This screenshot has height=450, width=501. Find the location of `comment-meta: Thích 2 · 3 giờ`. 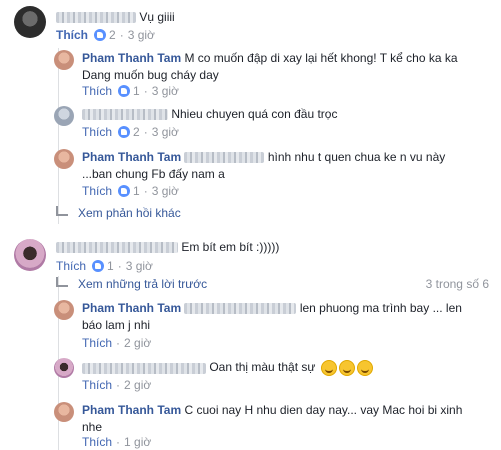

comment-meta: Thích 2 · 3 giờ is located at coordinates (105, 35).